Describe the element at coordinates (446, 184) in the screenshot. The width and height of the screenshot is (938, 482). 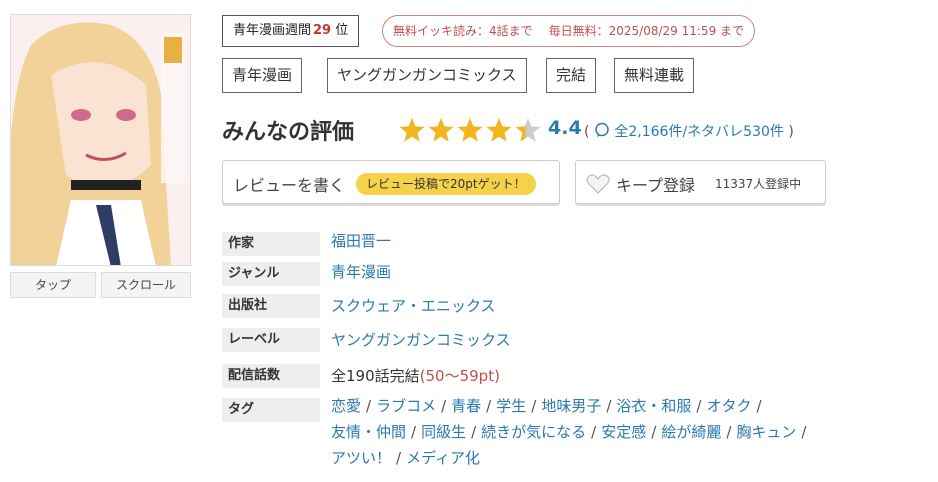
I see `review-reward-badge: レビュー投稿で20ptゲット！` at that location.